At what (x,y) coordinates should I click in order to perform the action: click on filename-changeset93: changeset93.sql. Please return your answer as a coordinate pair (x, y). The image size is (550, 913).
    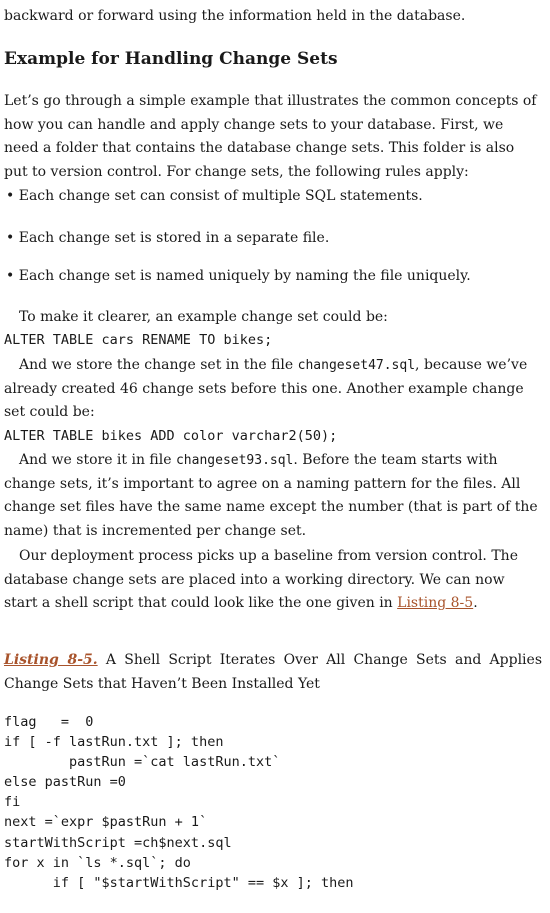
    Looking at the image, I should click on (234, 460).